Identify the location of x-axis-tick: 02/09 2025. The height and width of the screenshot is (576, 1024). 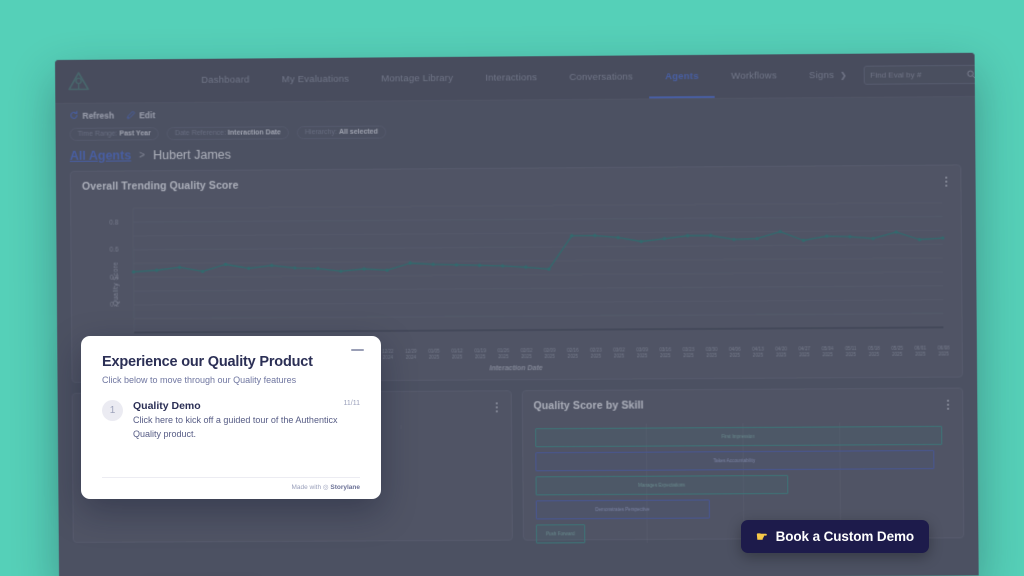
(549, 353).